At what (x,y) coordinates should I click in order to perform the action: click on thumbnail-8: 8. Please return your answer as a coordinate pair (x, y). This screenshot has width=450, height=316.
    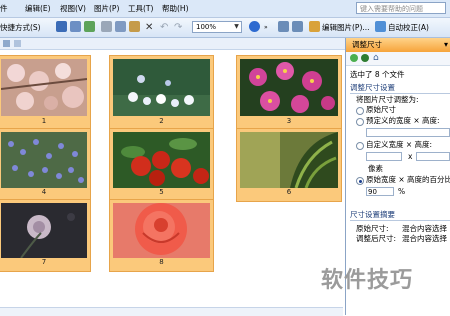
    Looking at the image, I should click on (161, 235).